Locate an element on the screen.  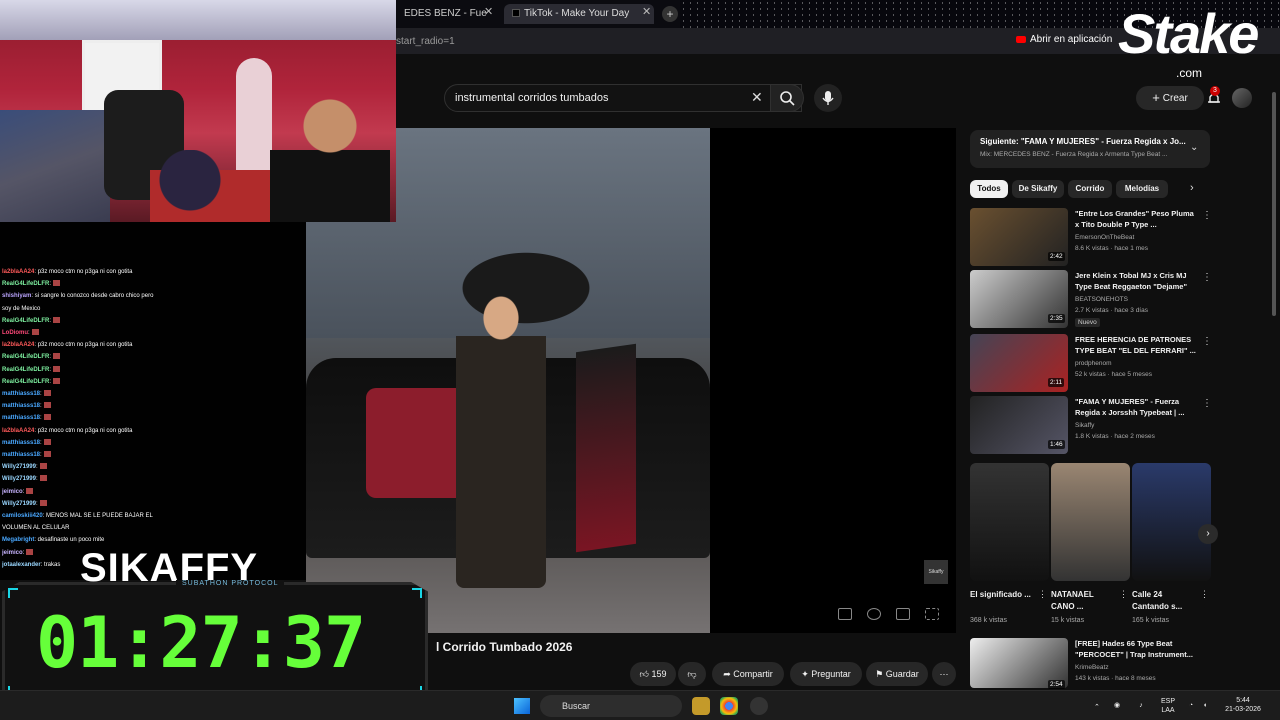
video-meta: 8.6 K vistas · hace 1 mes is located at coordinates (1111, 248).